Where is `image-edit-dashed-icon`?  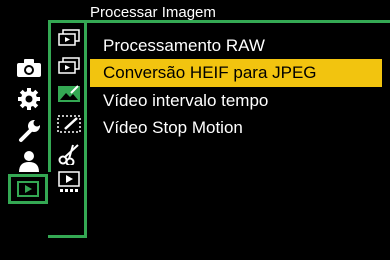
image-edit-dashed-icon is located at coordinates (69, 124).